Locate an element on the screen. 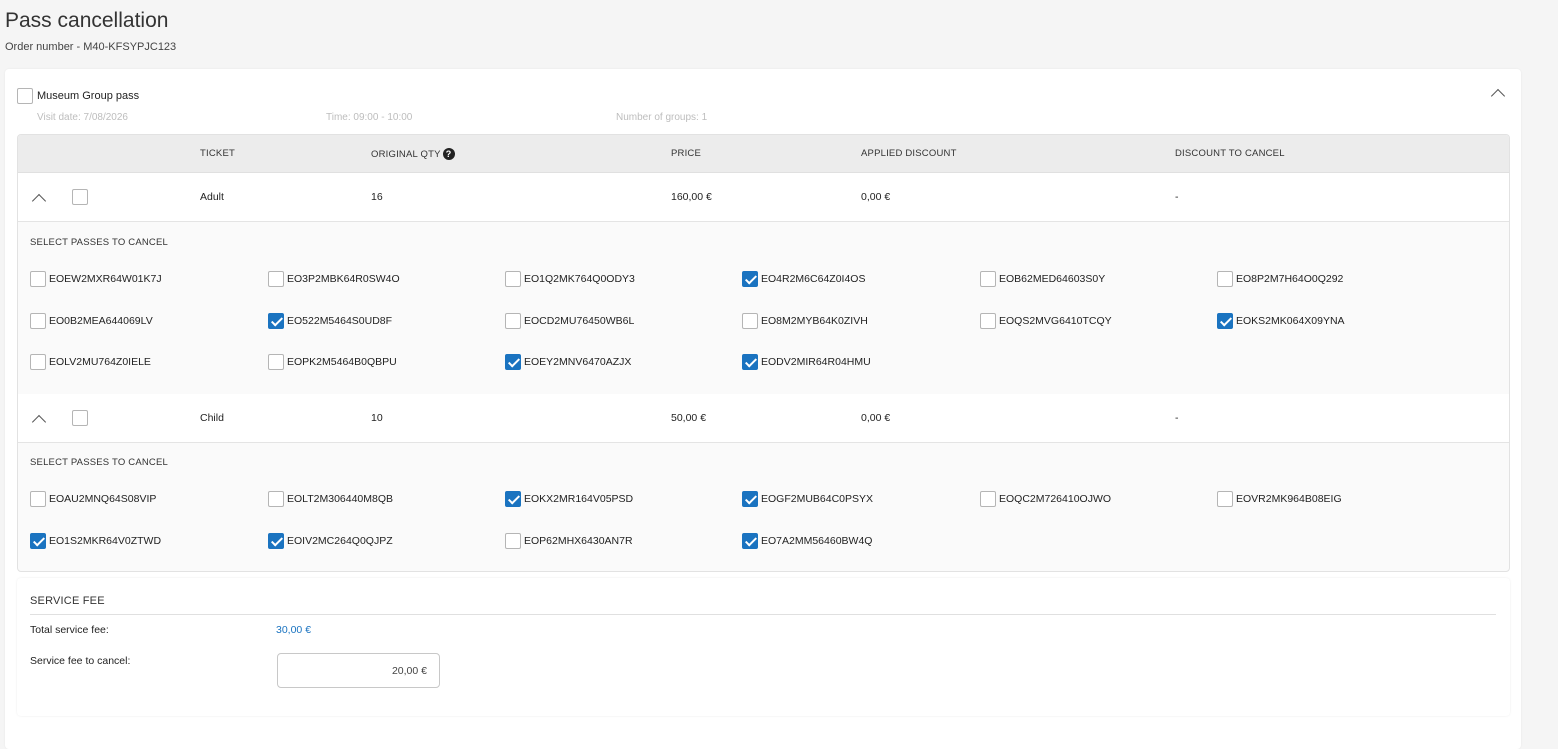 The height and width of the screenshot is (749, 1558). pass-code: EOKS2MK064X09YNA is located at coordinates (1290, 321).